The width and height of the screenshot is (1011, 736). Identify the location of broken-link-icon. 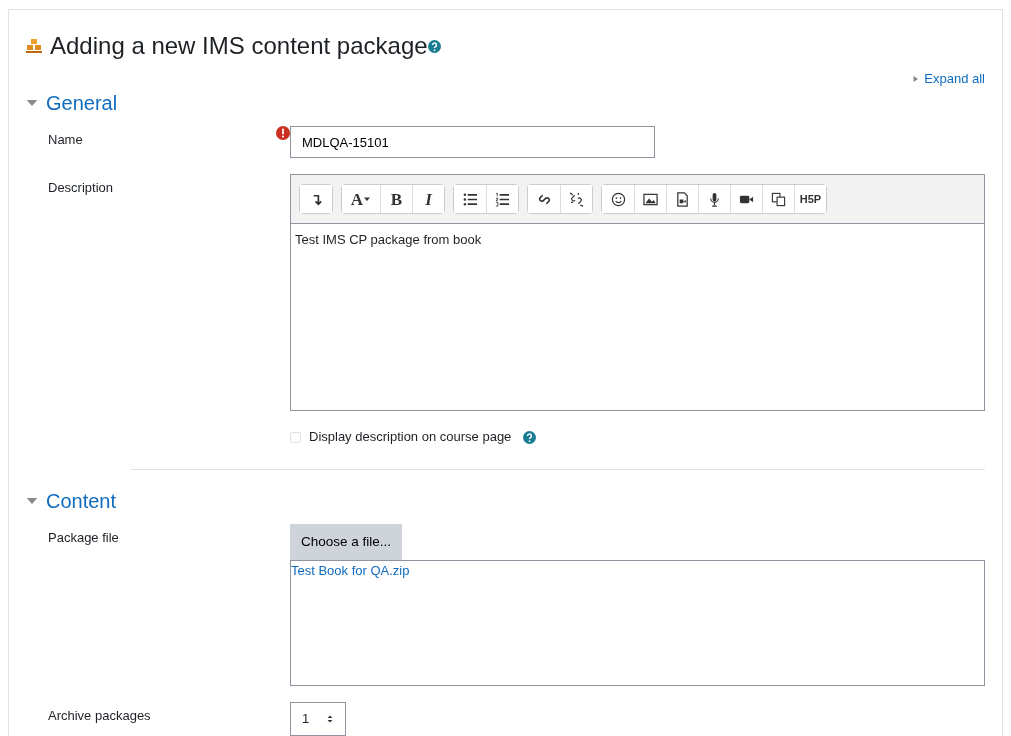
(576, 199).